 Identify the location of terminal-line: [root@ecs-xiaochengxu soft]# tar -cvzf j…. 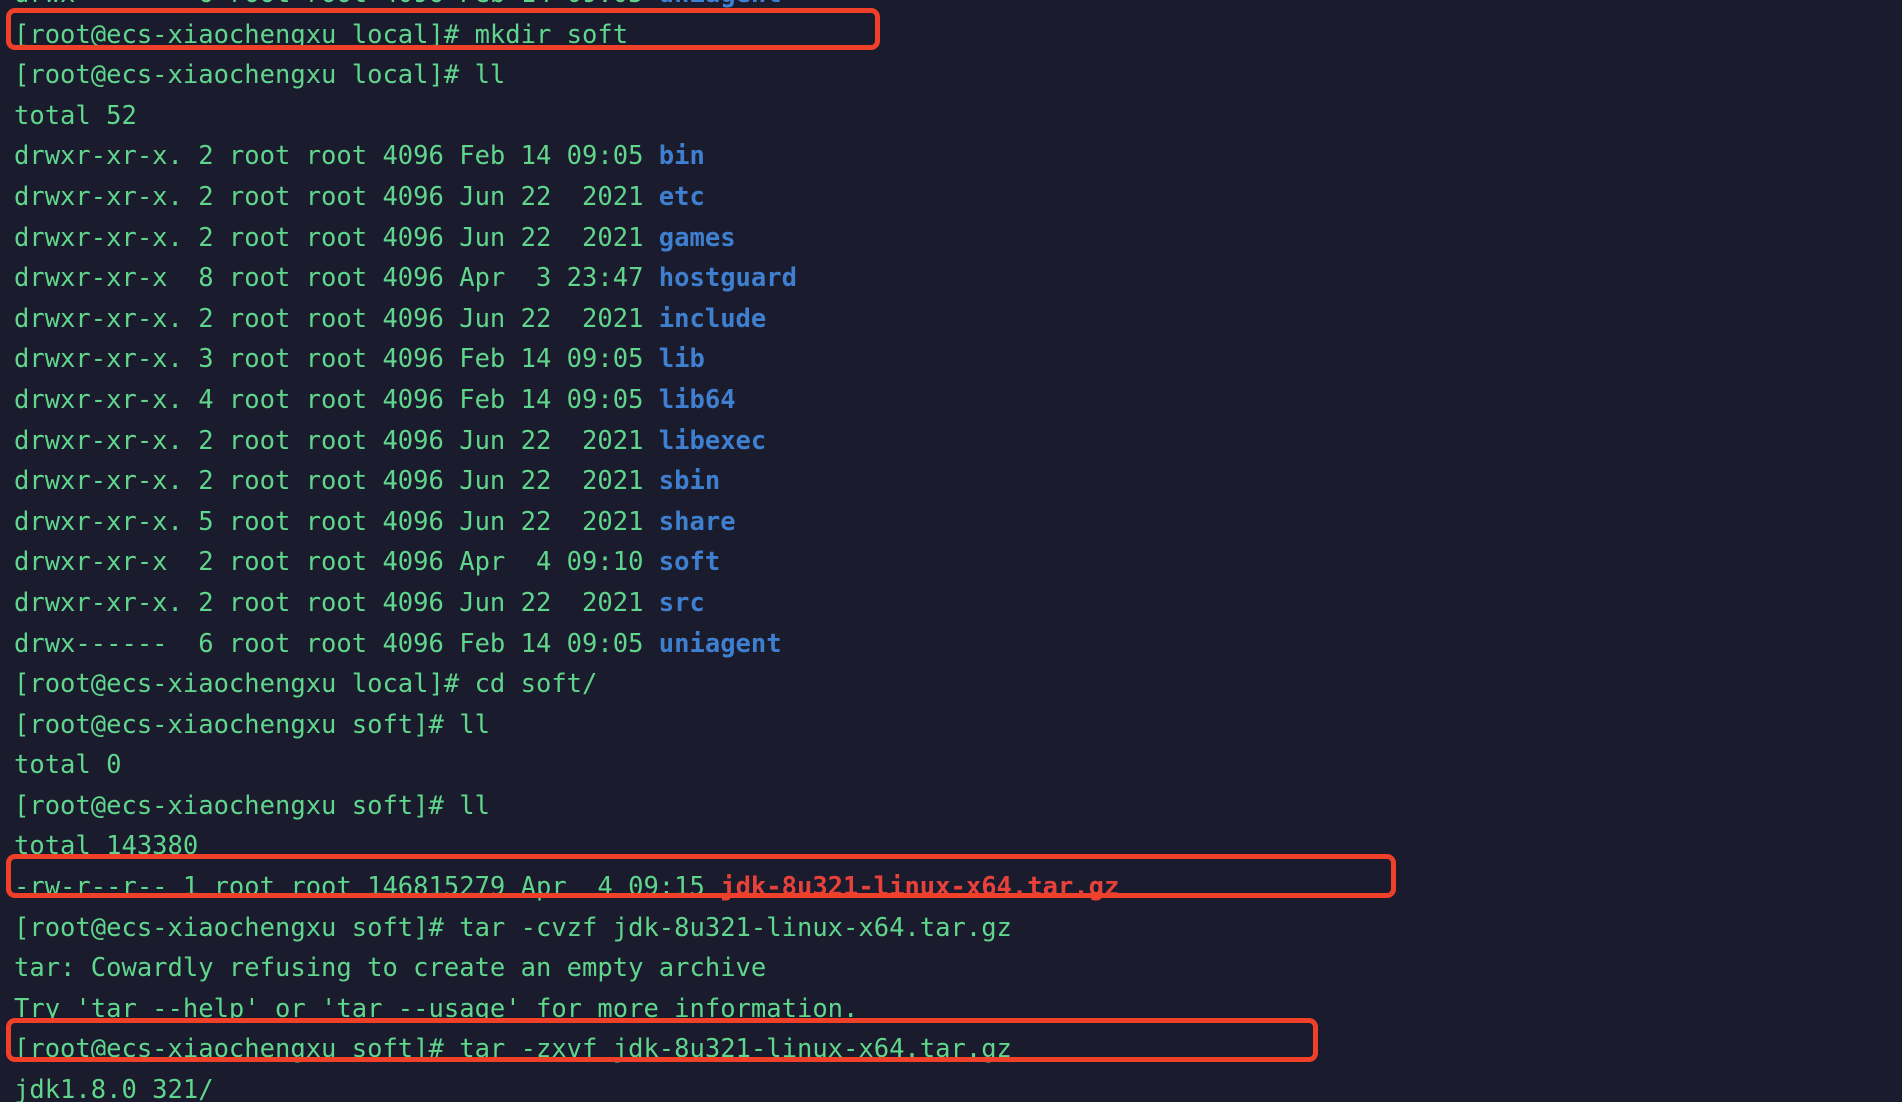
(954, 928).